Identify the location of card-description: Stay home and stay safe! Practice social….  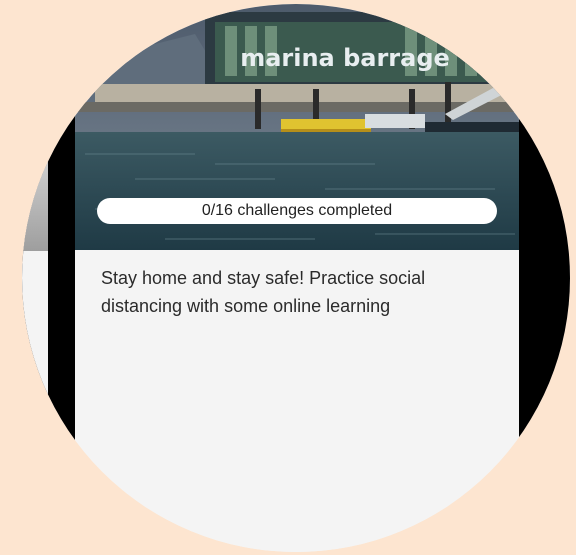
(263, 292).